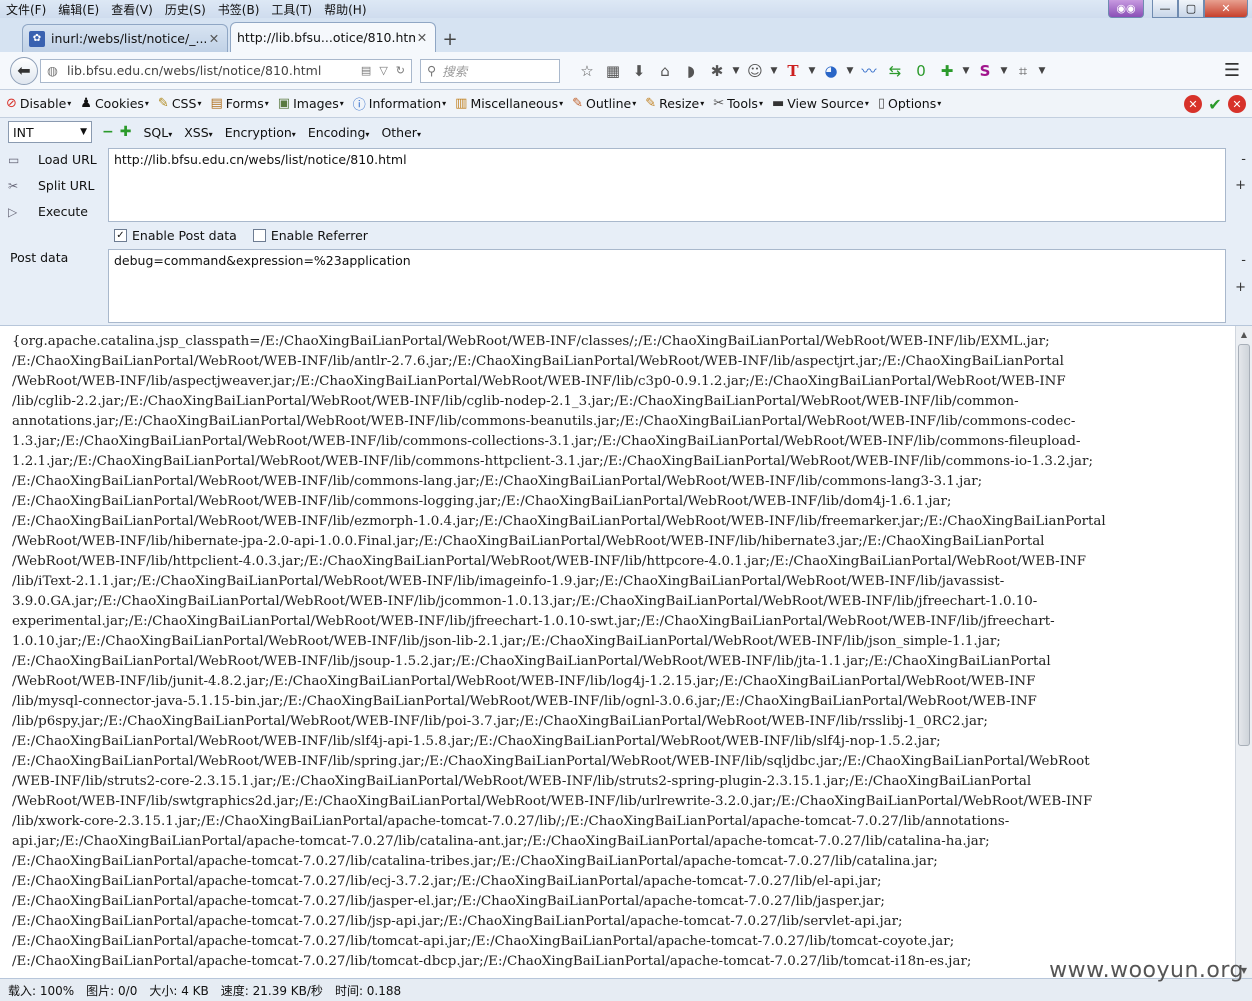  What do you see at coordinates (1215, 104) in the screenshot?
I see `check-icon: ✔` at bounding box center [1215, 104].